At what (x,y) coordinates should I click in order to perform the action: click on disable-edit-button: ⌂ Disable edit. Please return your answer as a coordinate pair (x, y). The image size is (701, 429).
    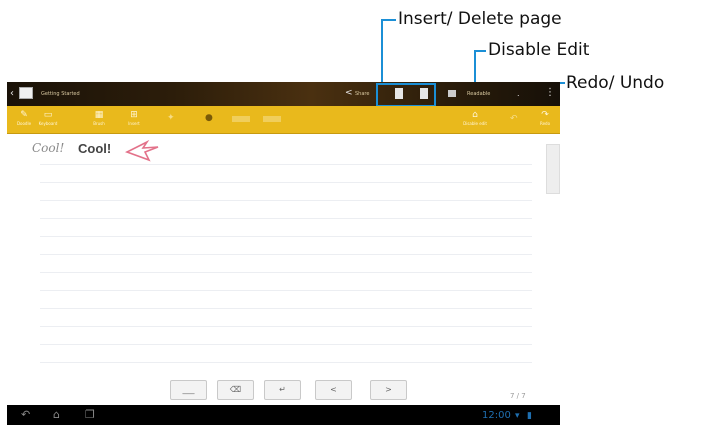
    Looking at the image, I should click on (475, 120).